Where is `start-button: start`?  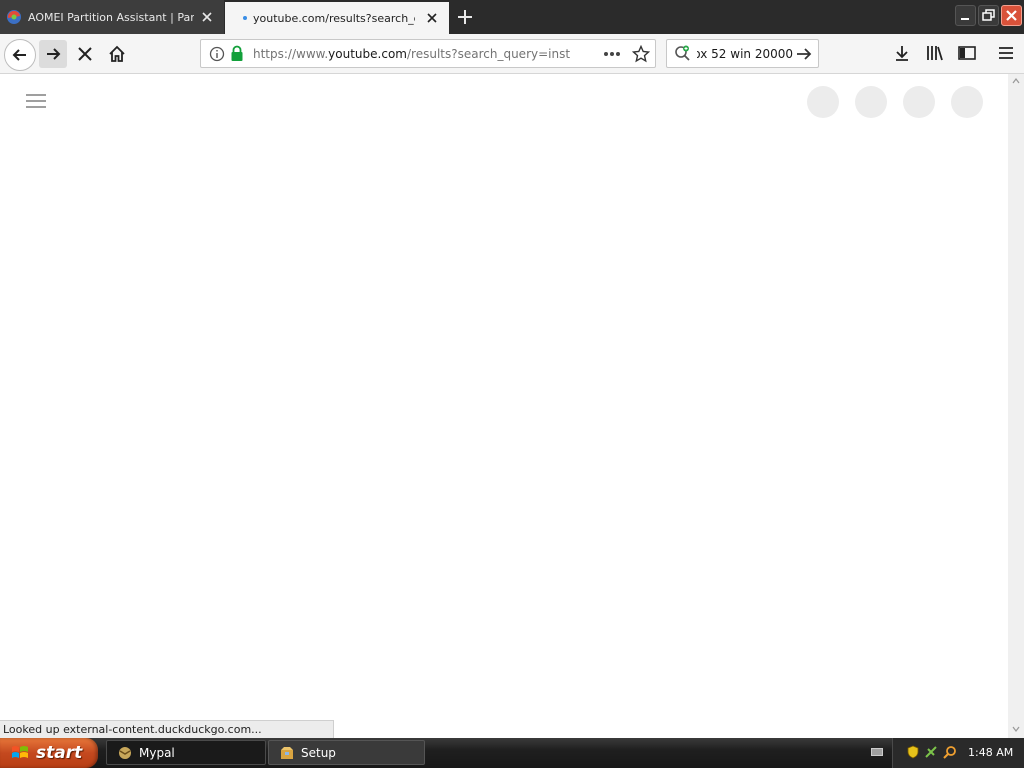 start-button: start is located at coordinates (49, 753).